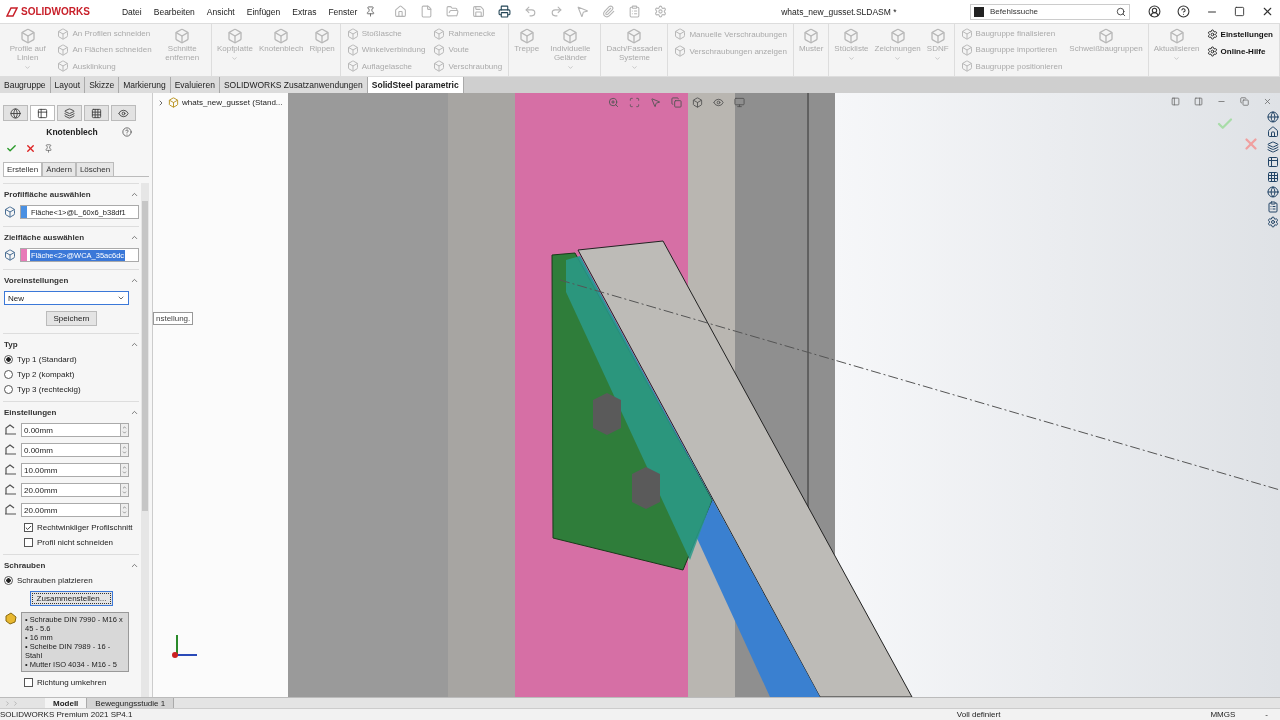 Image resolution: width=1280 pixels, height=720 pixels. I want to click on restore-icon, so click(1244, 101).